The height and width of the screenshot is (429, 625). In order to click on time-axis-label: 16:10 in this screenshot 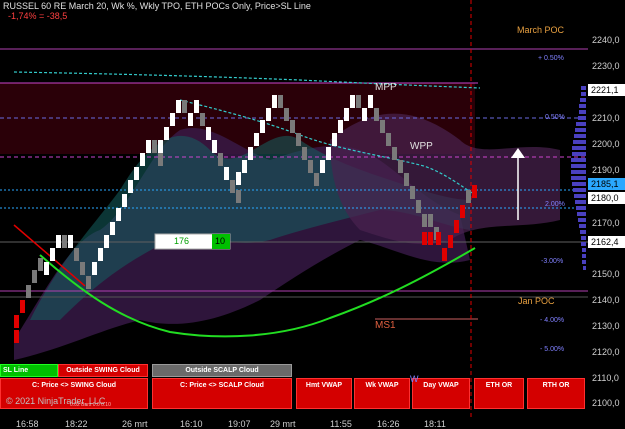, I will do `click(191, 424)`.